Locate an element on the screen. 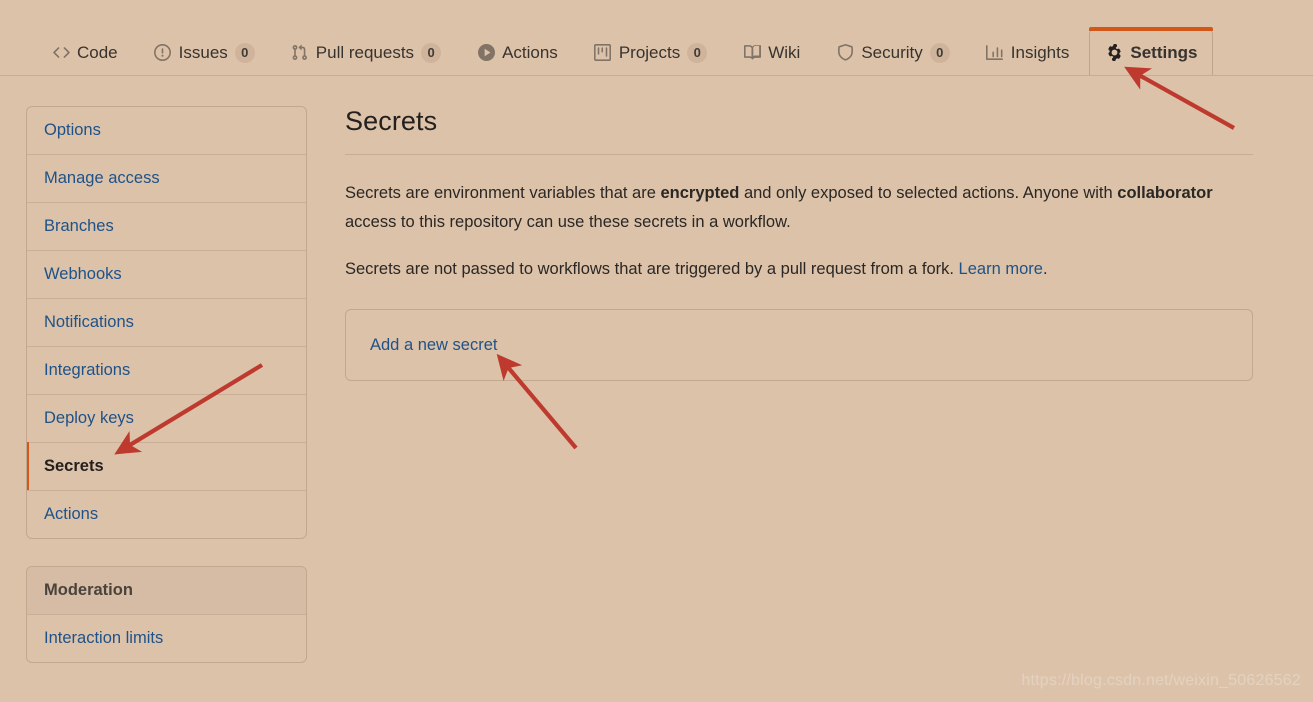 The image size is (1313, 702). nav-tab-settings: Settings is located at coordinates (1151, 51).